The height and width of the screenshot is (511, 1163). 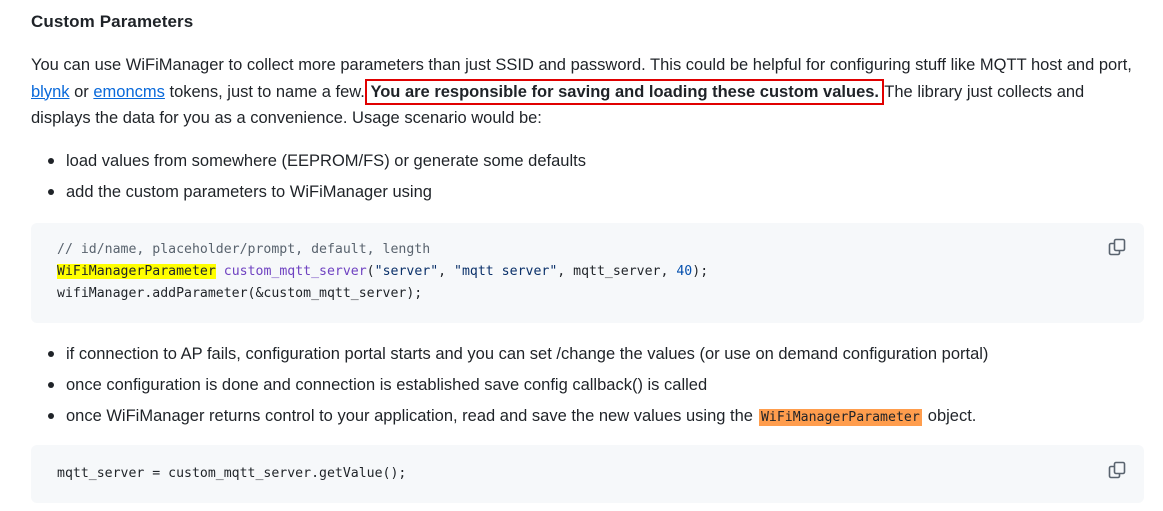 I want to click on code-text: );, so click(x=700, y=271).